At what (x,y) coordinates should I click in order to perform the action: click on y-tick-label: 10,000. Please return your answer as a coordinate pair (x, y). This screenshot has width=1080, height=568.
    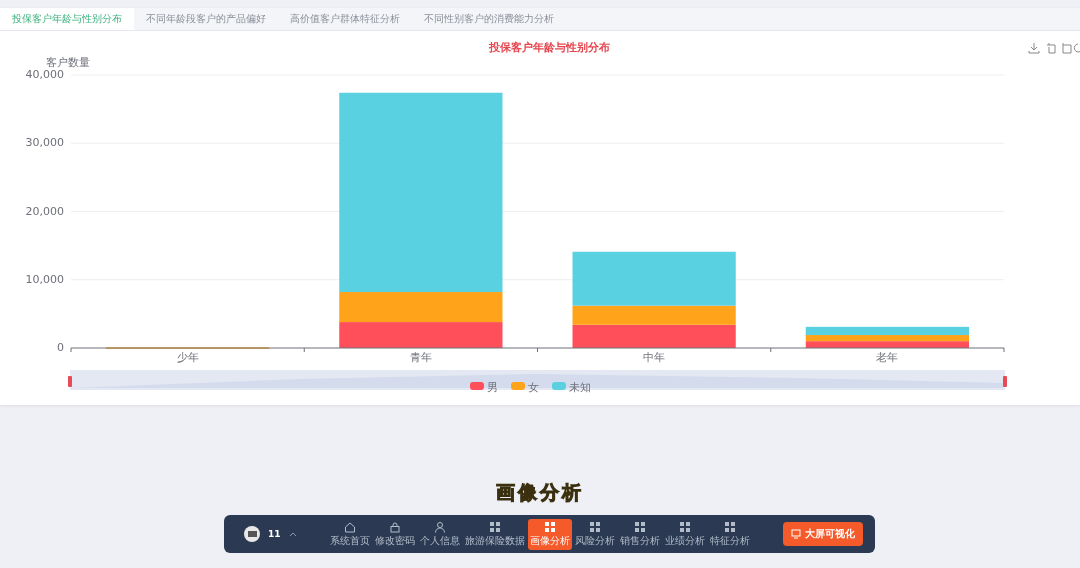
    Looking at the image, I should click on (44, 279).